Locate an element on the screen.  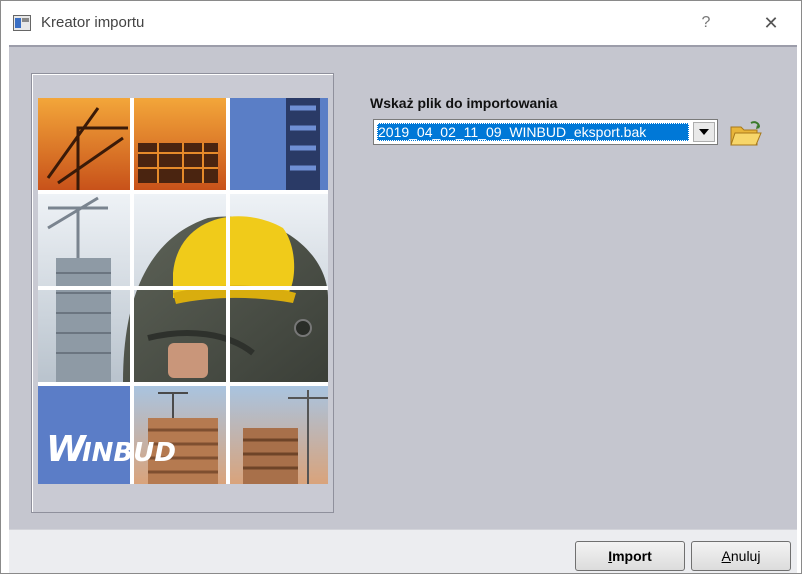
file-select-combobox: 2019_04_02_11_09_WINBUD_eksport.bak is located at coordinates (545, 132).